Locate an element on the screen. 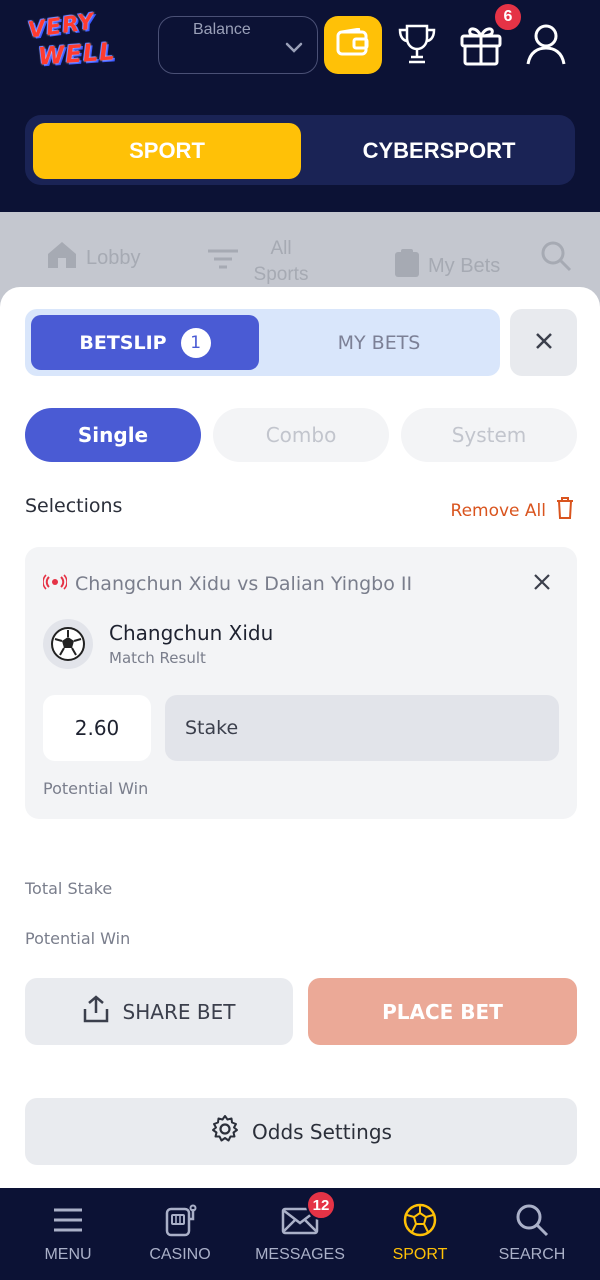 This screenshot has width=600, height=1280. background-all-sports-item: All Sports is located at coordinates (260, 262).